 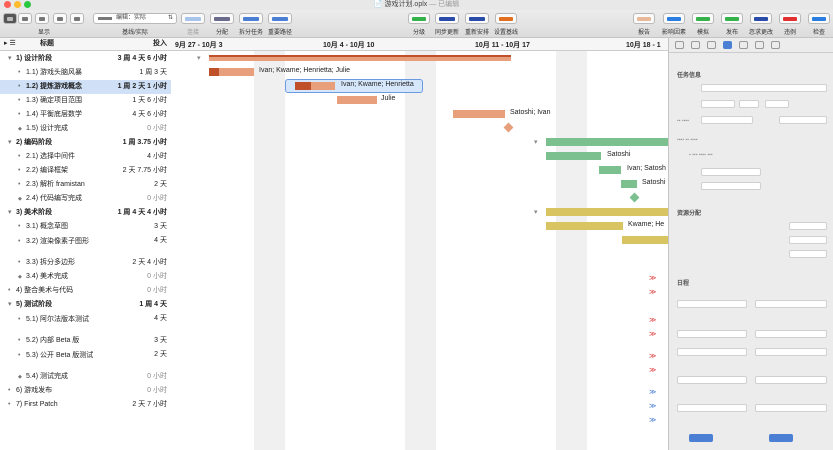 I want to click on task-row: • 1.4) 平衡底层数学 4 天 6 小时, so click(x=85, y=115).